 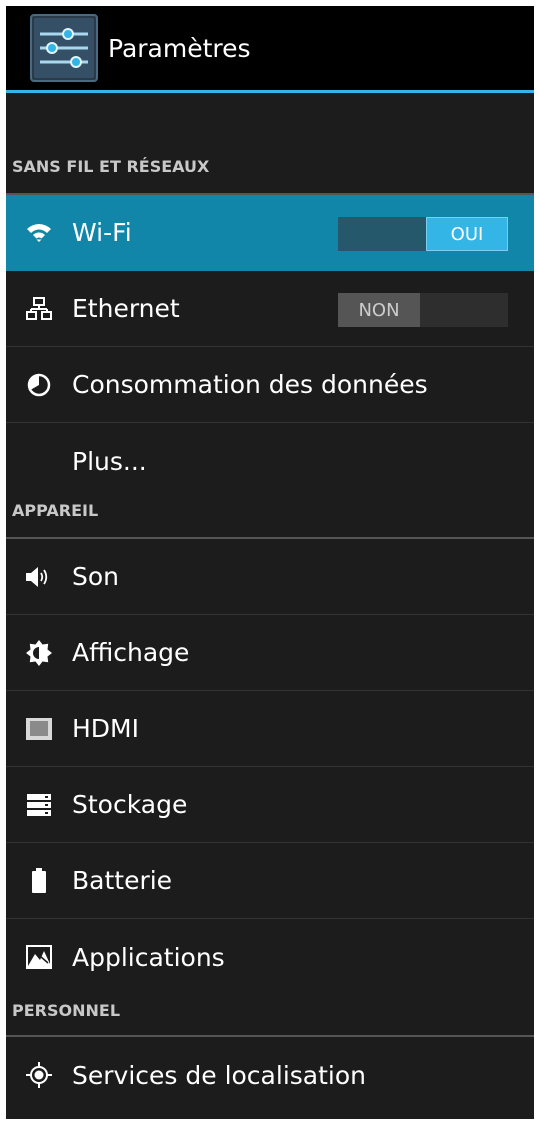 I want to click on hdmi-icon, so click(x=39, y=729).